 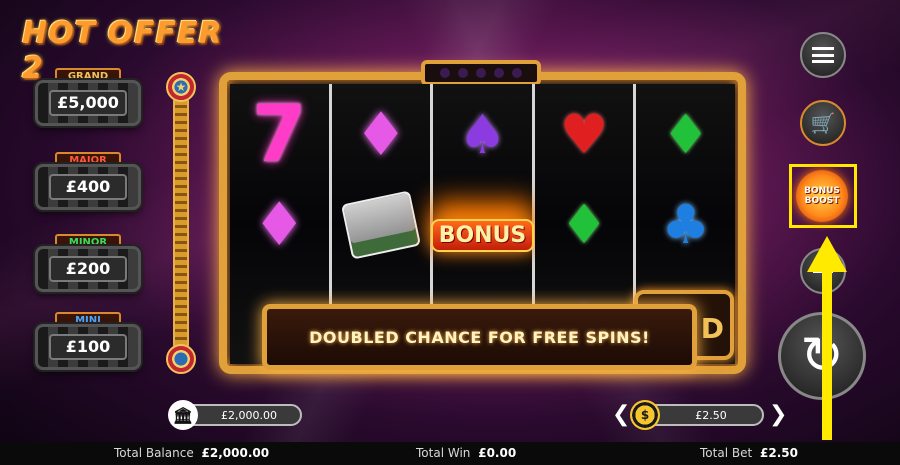 I want to click on bet-pill: $ £2.50, so click(x=697, y=415).